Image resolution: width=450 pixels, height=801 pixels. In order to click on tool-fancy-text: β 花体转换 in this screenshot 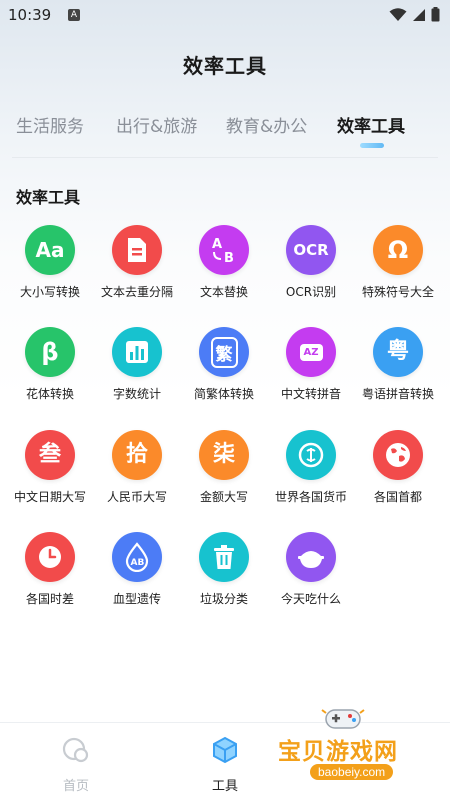, I will do `click(50, 364)`.